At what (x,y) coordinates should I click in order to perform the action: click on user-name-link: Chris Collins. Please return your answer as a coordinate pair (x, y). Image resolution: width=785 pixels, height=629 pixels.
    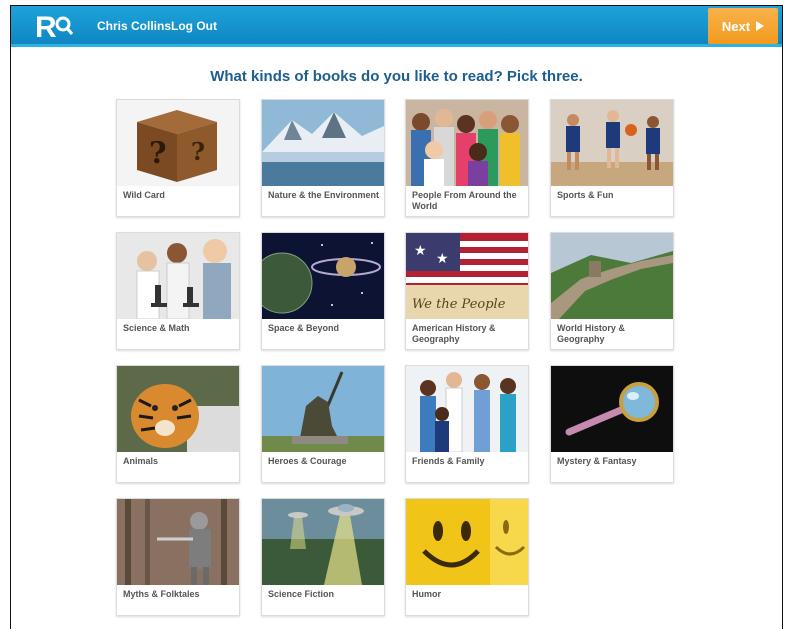
    Looking at the image, I should click on (134, 26).